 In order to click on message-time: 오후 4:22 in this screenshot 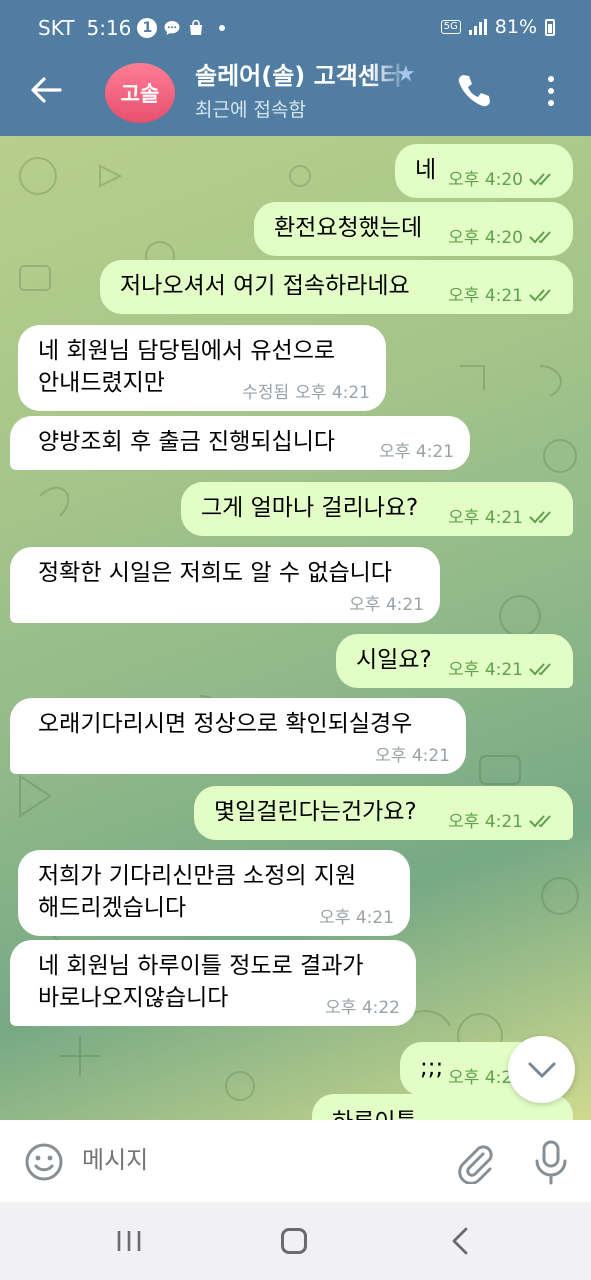, I will do `click(362, 1008)`.